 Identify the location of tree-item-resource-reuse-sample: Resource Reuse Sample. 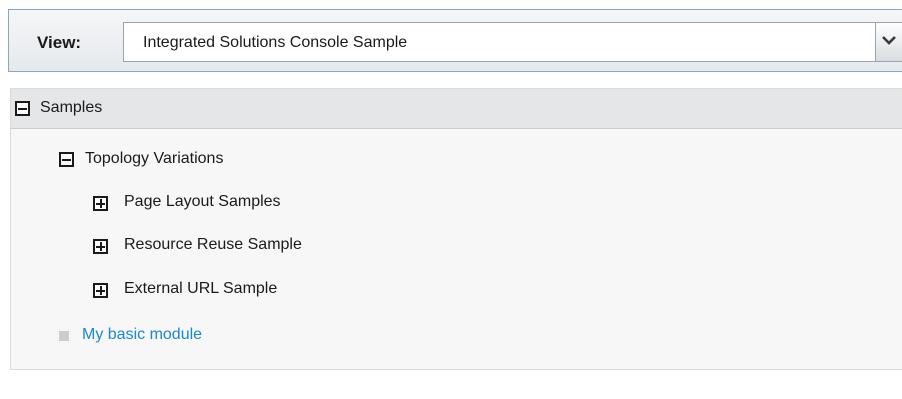
(213, 245).